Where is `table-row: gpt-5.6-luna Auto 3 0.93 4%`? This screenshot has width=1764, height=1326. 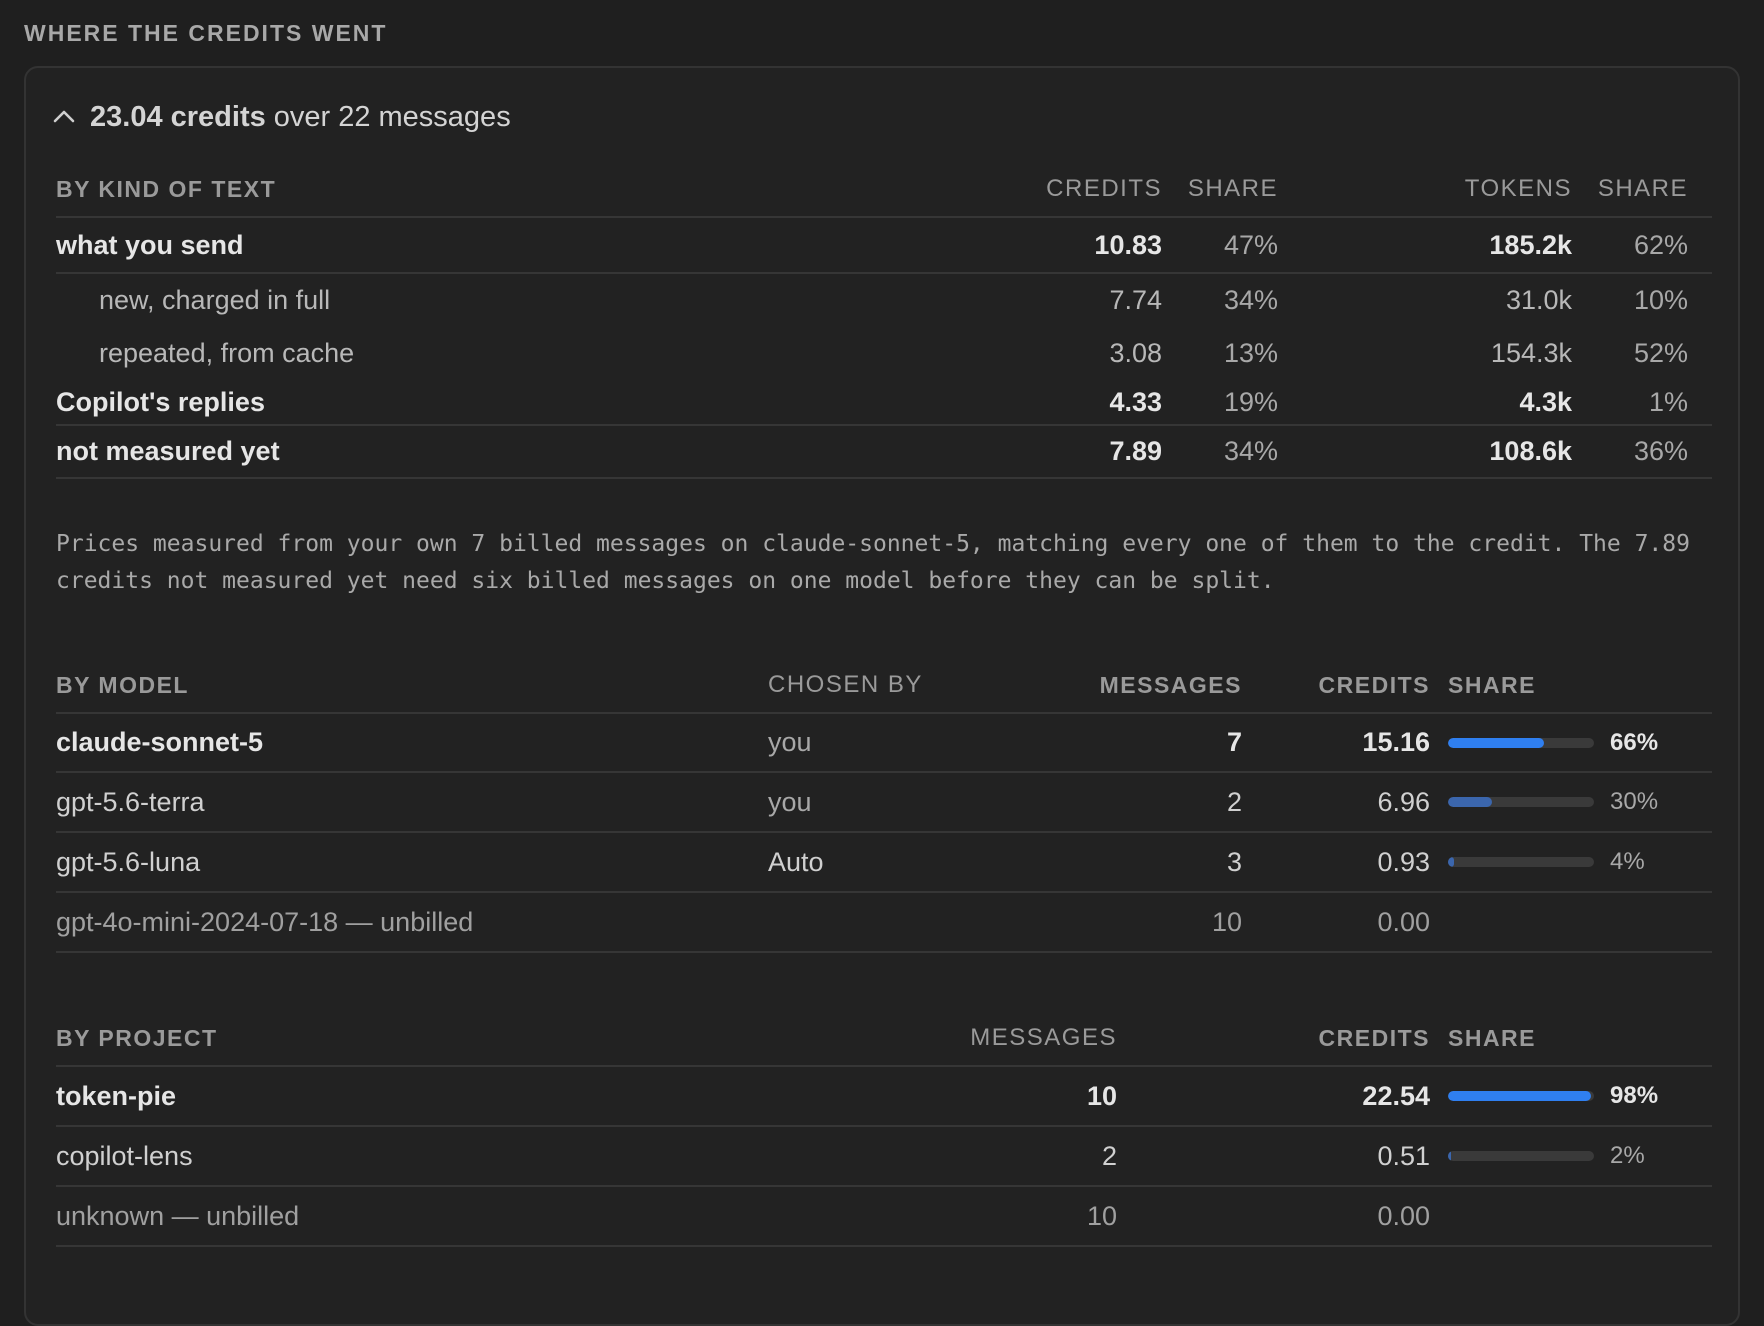 table-row: gpt-5.6-luna Auto 3 0.93 4% is located at coordinates (884, 863).